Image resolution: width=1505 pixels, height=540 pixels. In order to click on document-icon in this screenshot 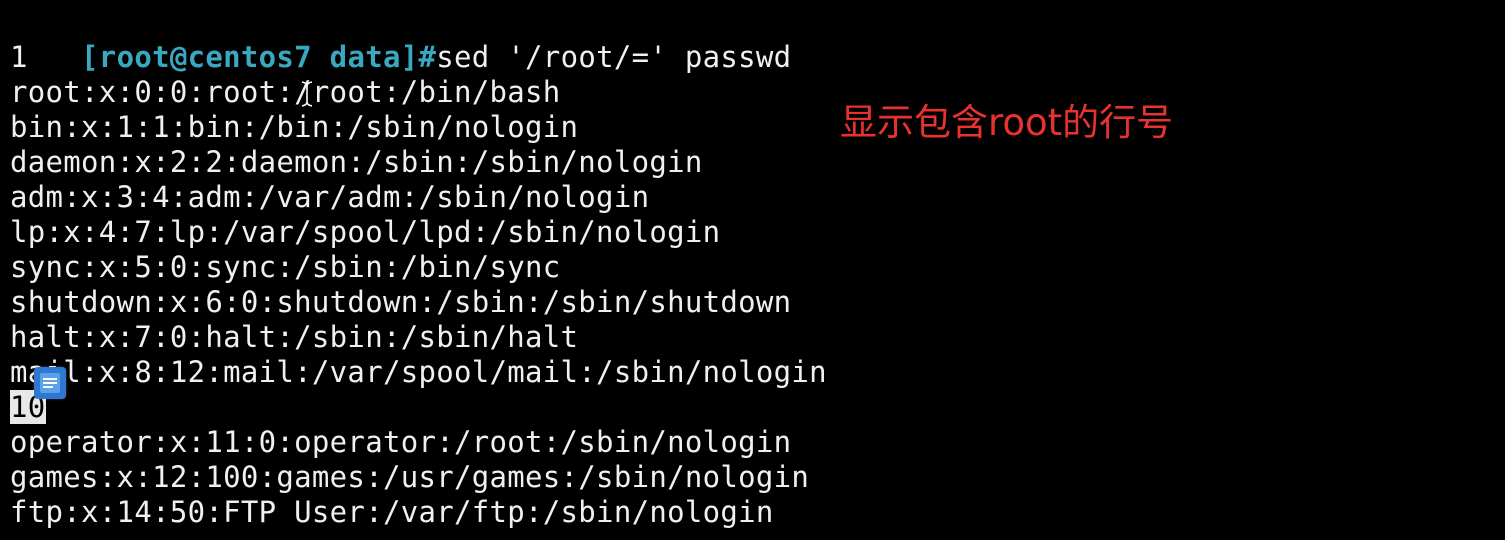, I will do `click(50, 383)`.